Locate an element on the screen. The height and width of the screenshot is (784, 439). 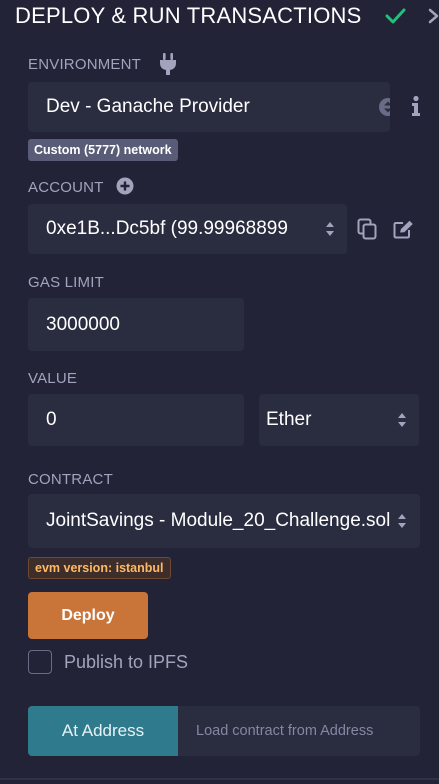
value-amount: 0 is located at coordinates (51, 419).